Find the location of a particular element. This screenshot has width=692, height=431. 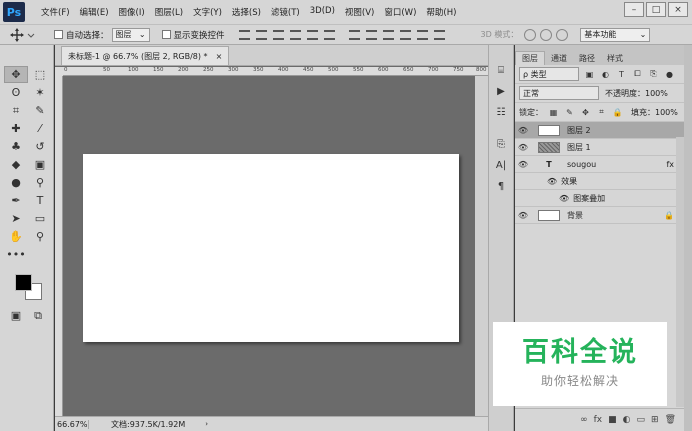

effect-item-row: 👁 图案叠加 is located at coordinates (599, 198).